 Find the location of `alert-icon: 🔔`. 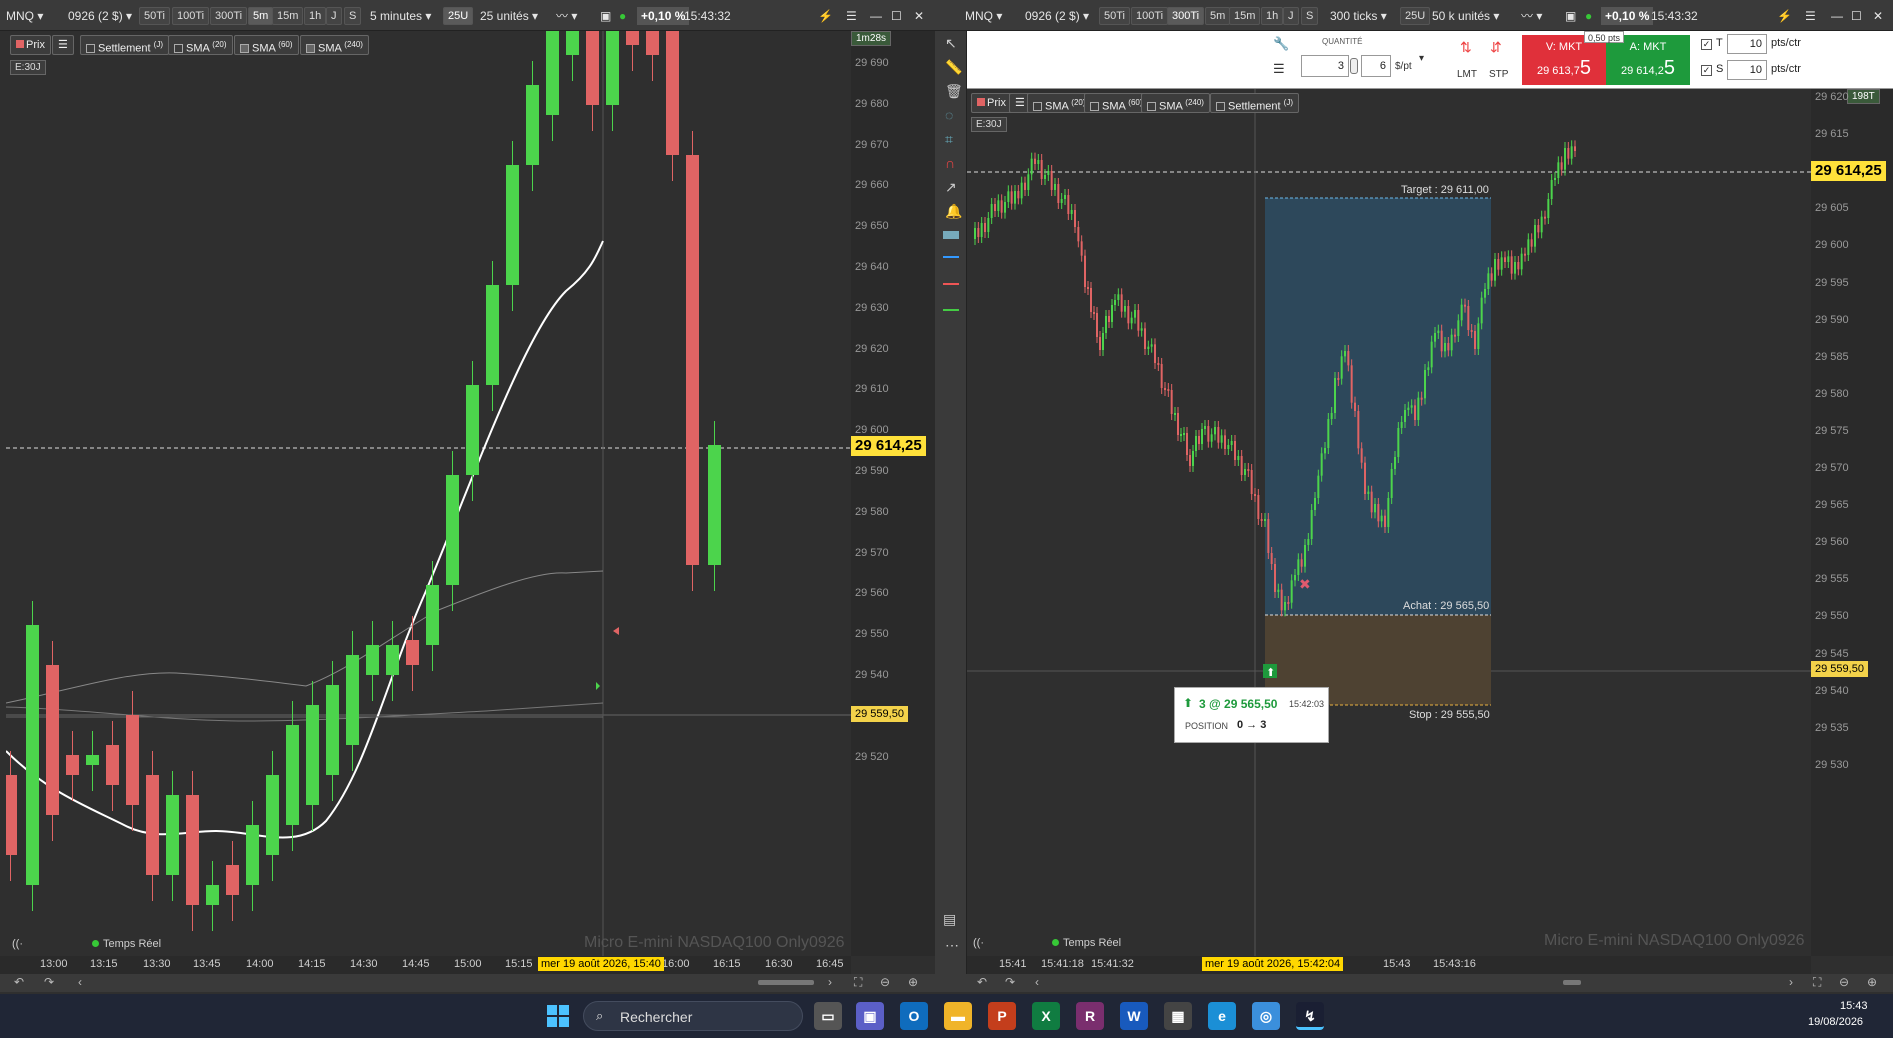

alert-icon: 🔔 is located at coordinates (953, 211).